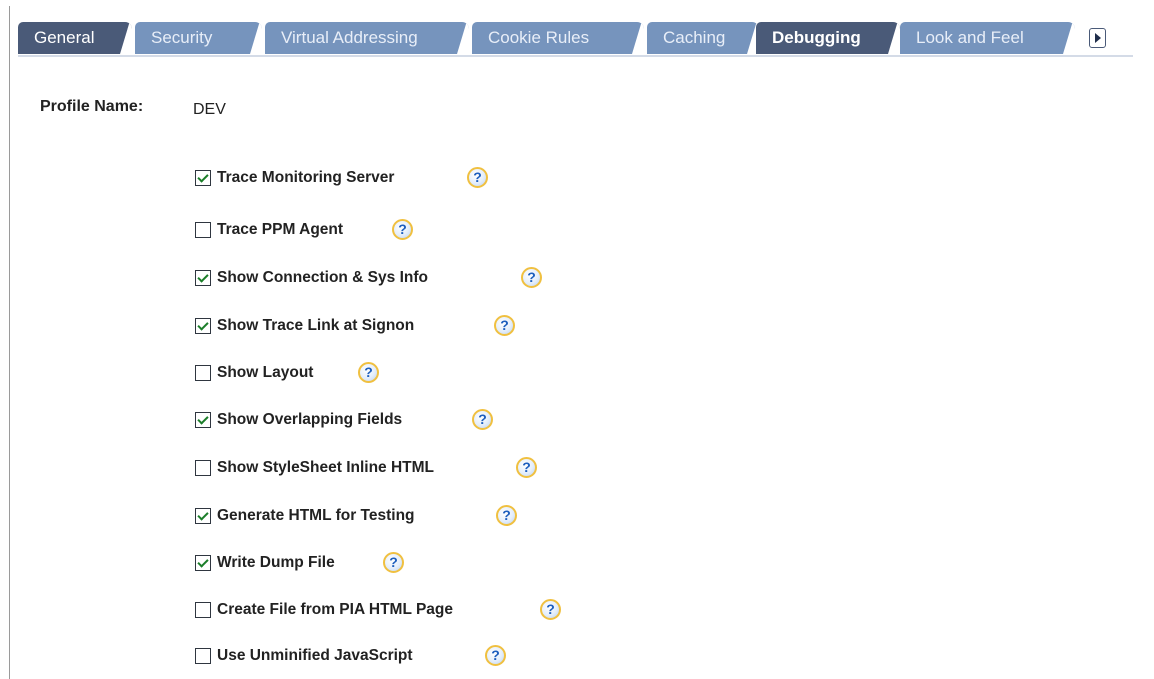 The height and width of the screenshot is (679, 1154). I want to click on page-left-border, so click(9, 342).